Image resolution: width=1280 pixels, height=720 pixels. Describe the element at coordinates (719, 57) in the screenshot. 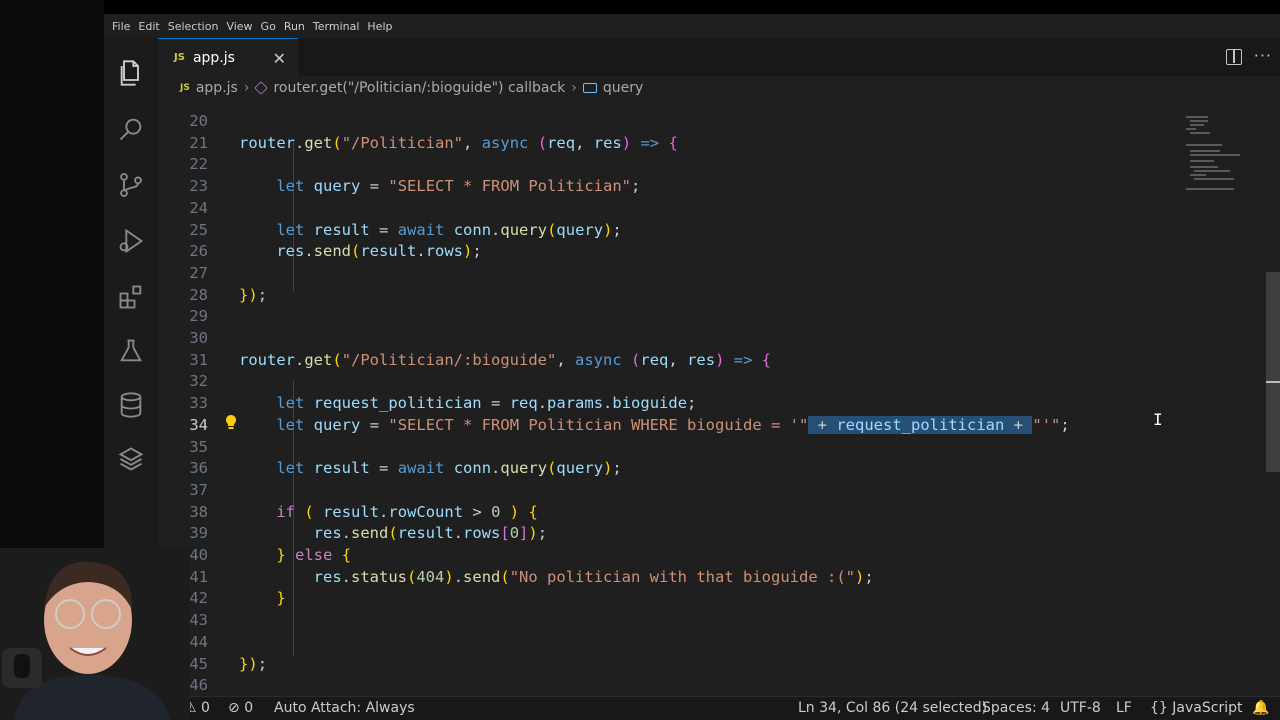

I see `tab-bar: JS app.js ✕ ···` at that location.